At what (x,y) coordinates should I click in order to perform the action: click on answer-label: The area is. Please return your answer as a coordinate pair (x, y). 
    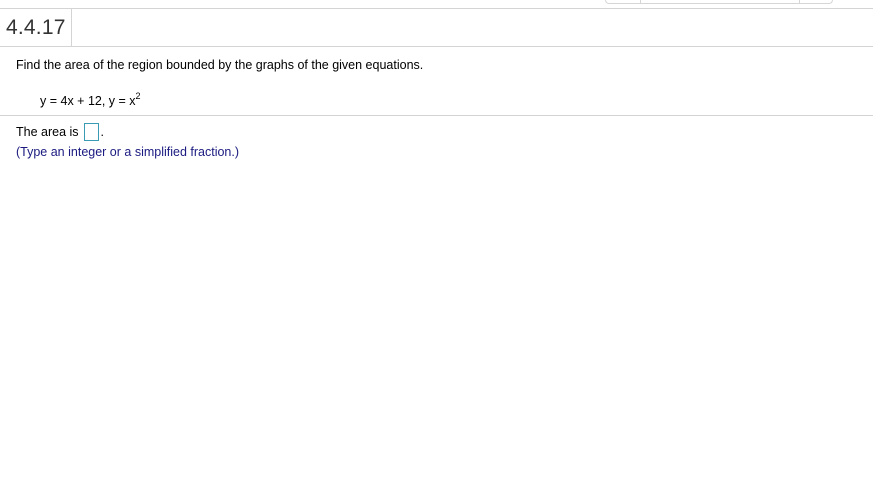
    Looking at the image, I should click on (47, 132).